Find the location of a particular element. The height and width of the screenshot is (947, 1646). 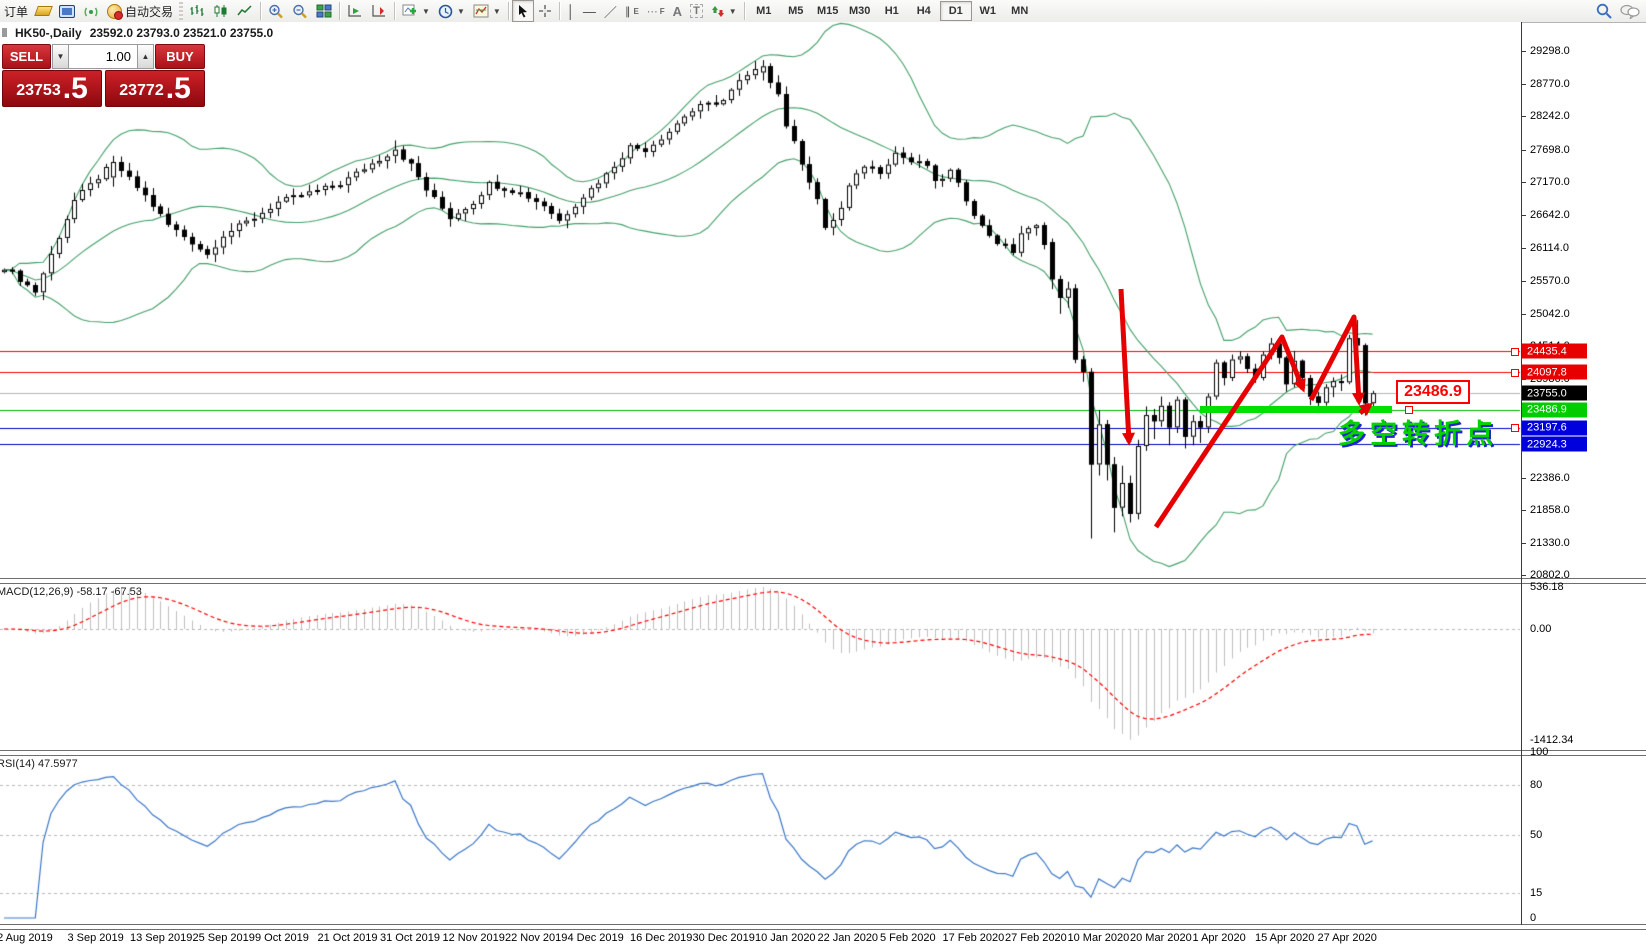

date-tick-label: 27 Feb 2020 is located at coordinates (1036, 938).